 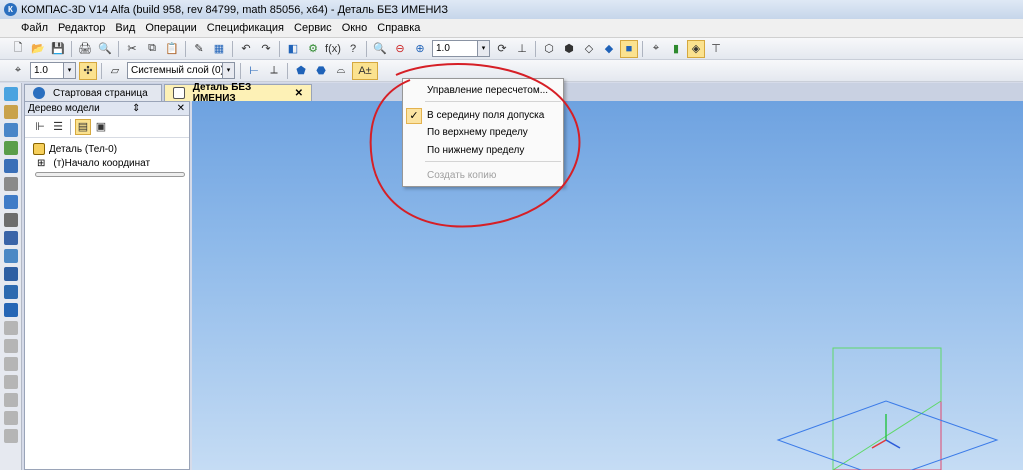 What do you see at coordinates (549, 49) in the screenshot?
I see `wireframe-icon: ⬡` at bounding box center [549, 49].